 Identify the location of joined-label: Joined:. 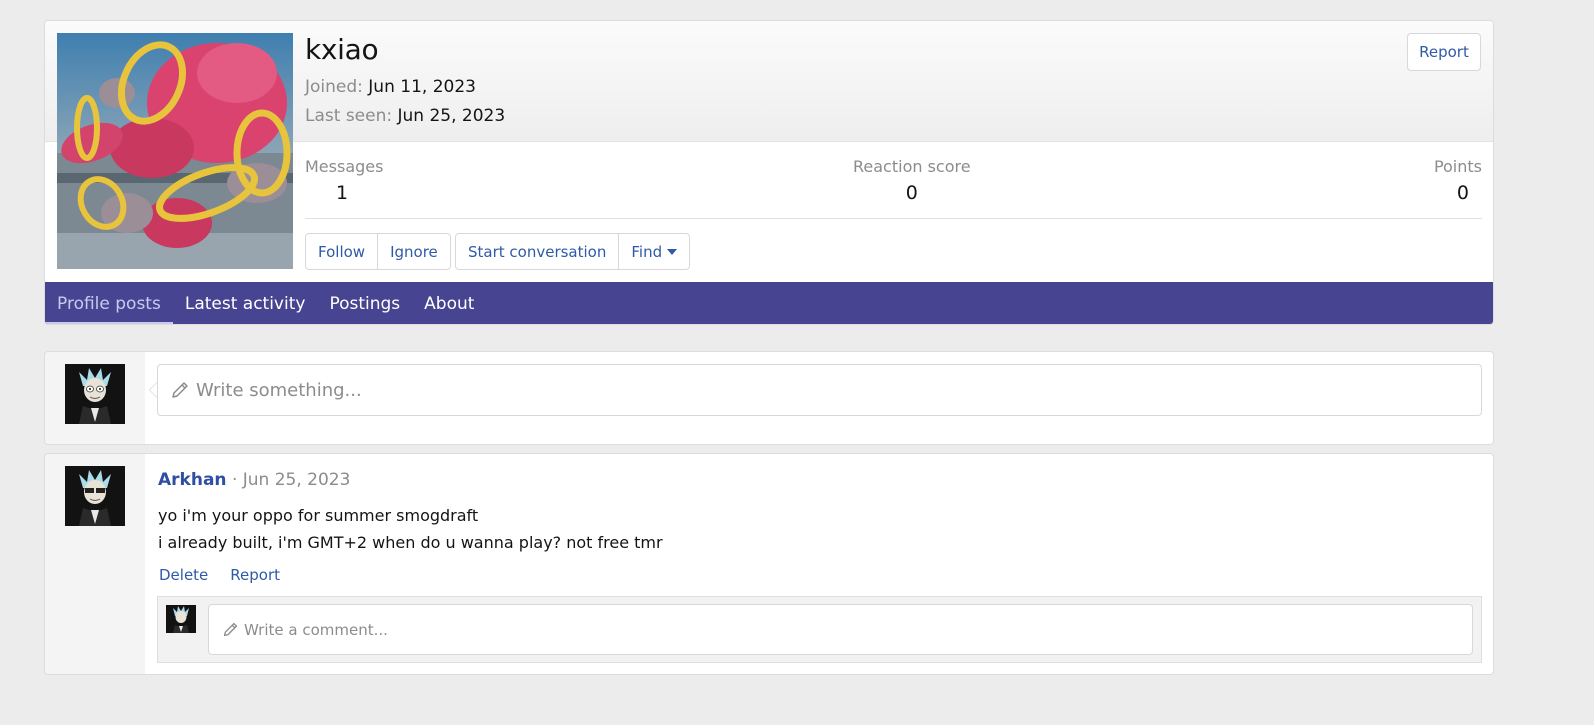
(334, 87).